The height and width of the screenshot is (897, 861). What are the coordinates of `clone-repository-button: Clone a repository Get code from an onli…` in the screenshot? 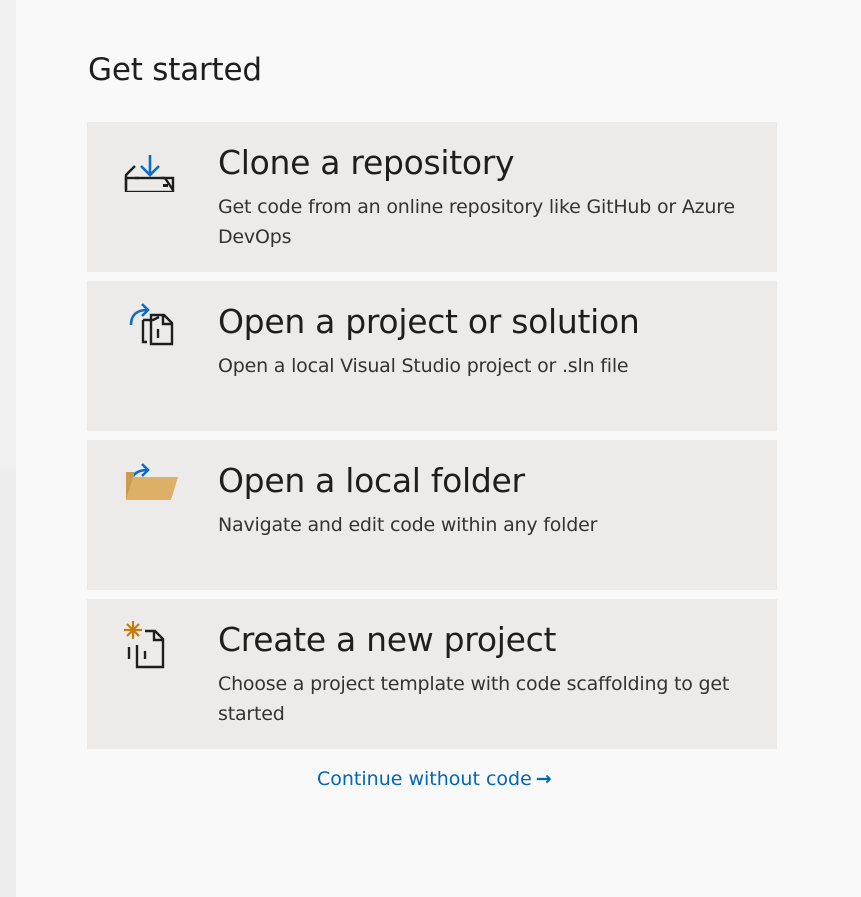 It's located at (432, 197).